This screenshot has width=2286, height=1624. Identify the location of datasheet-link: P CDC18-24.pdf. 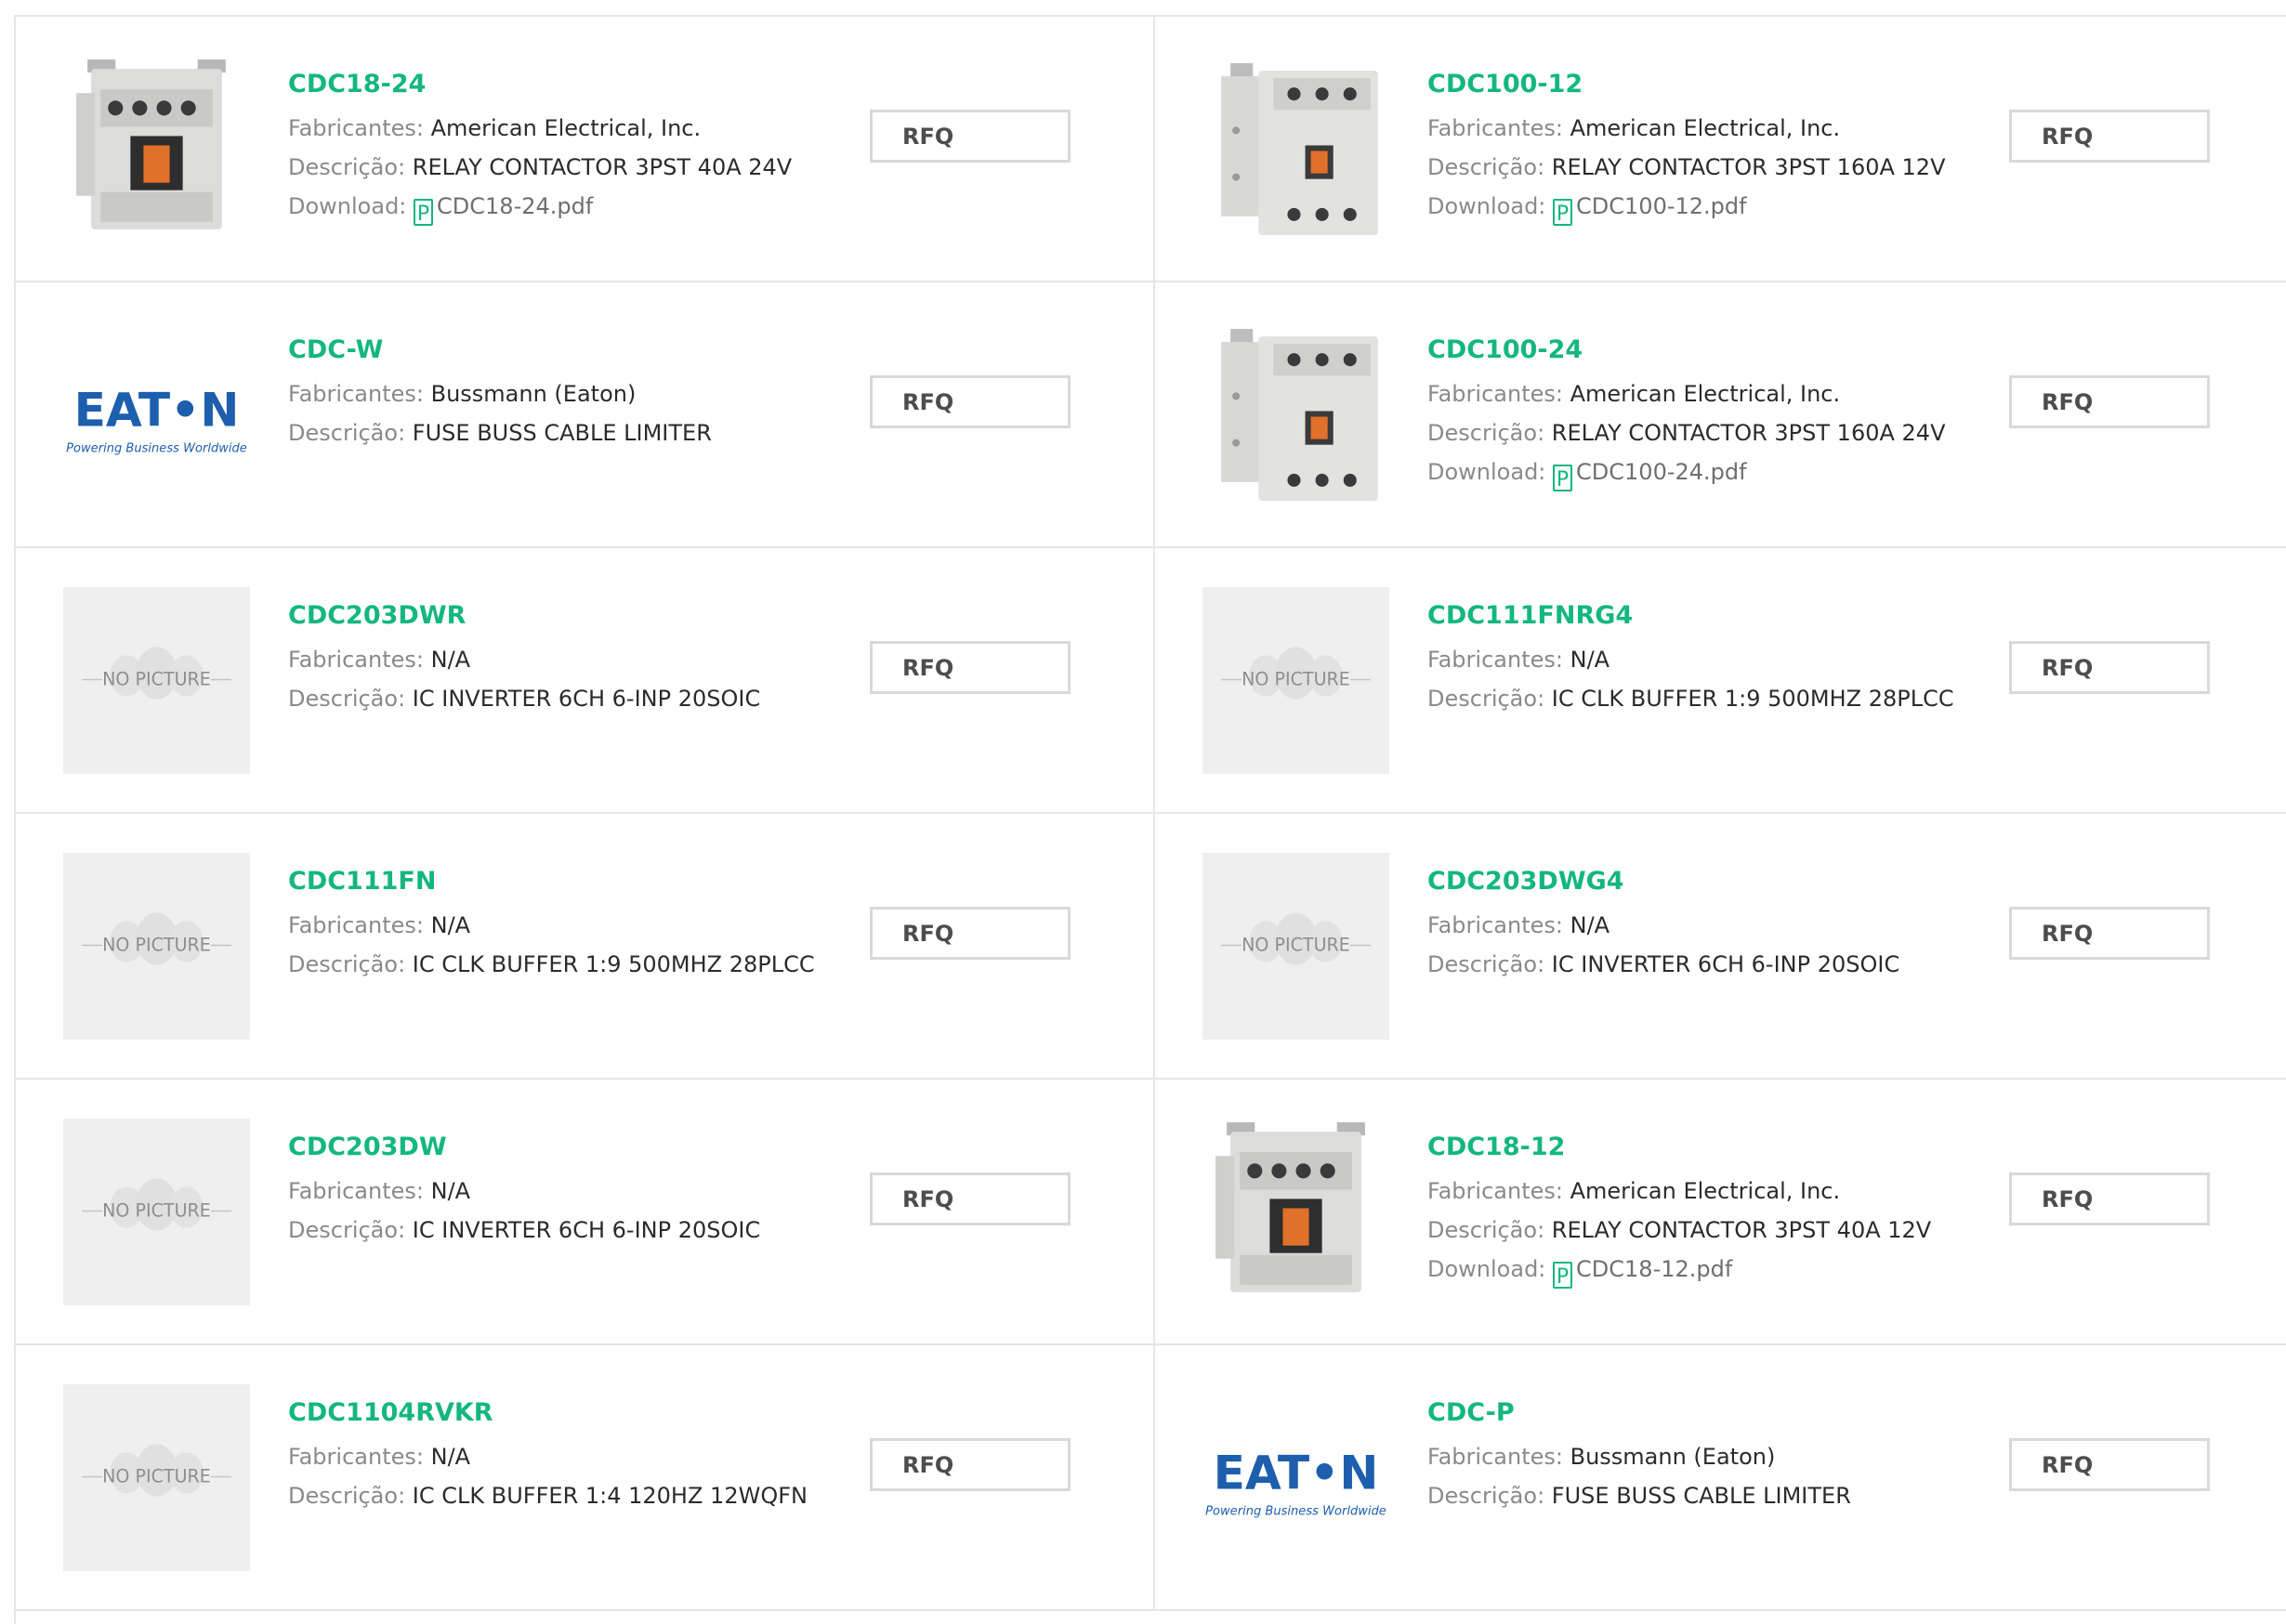
(504, 210).